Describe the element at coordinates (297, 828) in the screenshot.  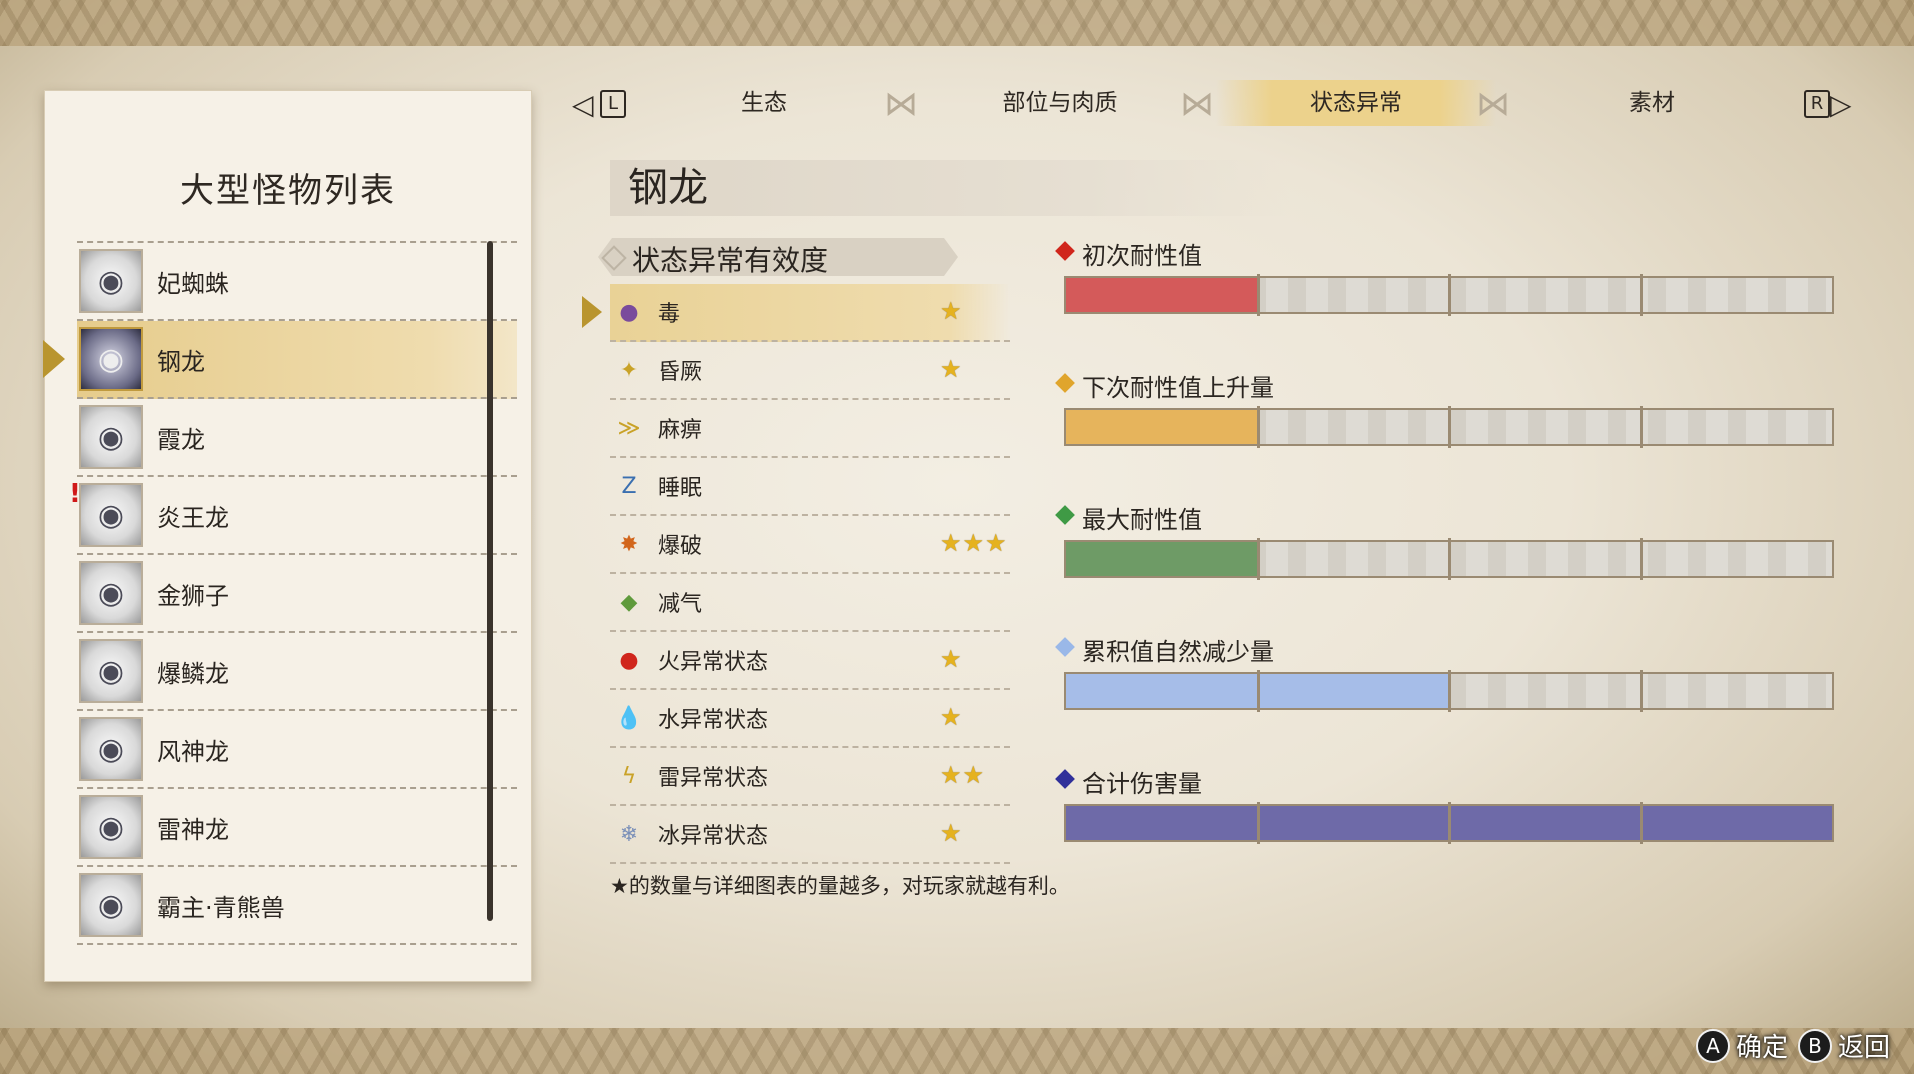
I see `monster-list-item: ◉ 雷神龙` at that location.